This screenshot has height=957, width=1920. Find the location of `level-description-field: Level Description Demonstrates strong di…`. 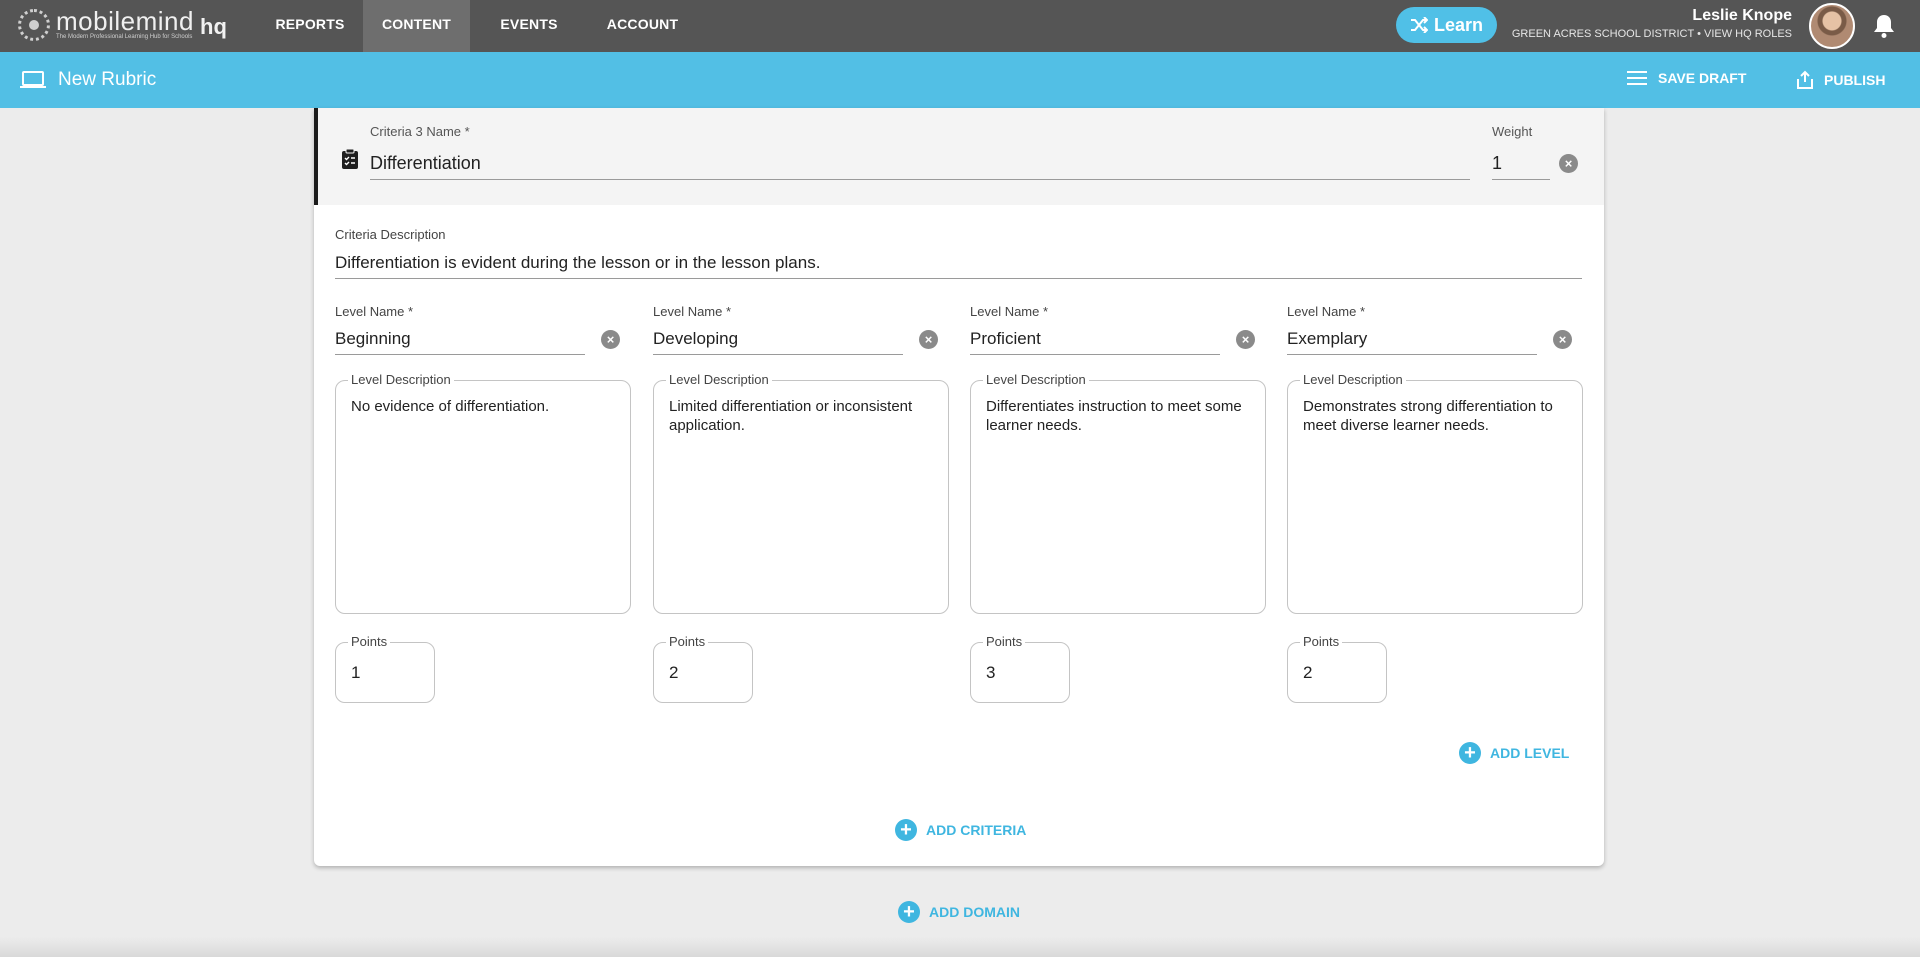

level-description-field: Level Description Demonstrates strong di… is located at coordinates (1435, 493).